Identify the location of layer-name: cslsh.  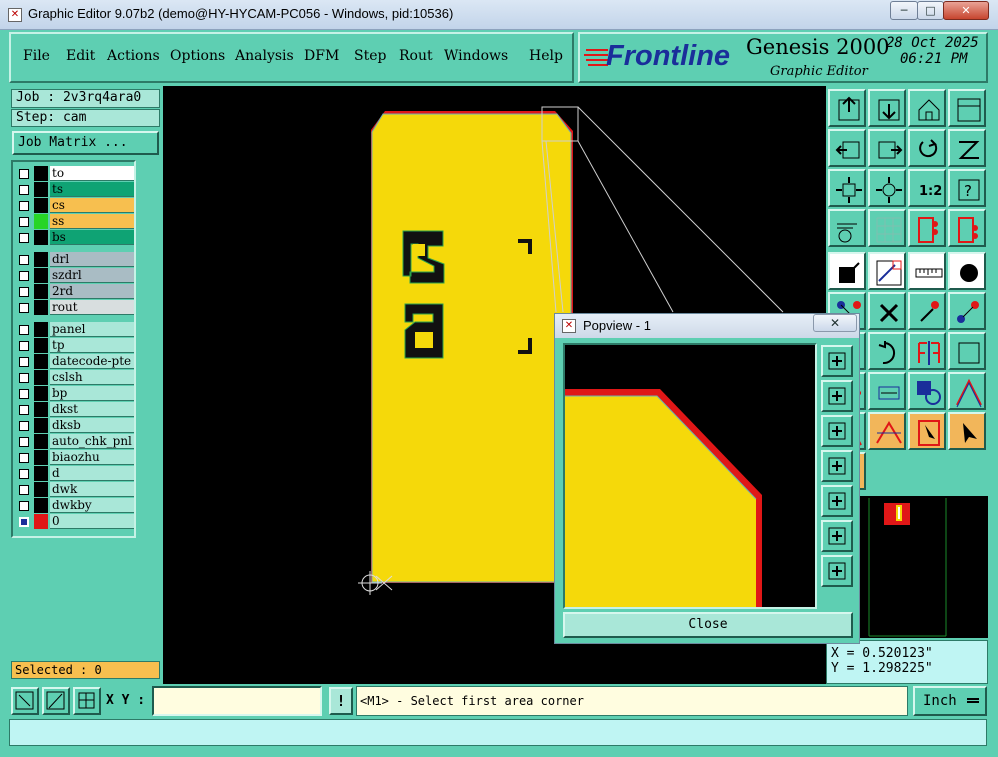
(92, 377).